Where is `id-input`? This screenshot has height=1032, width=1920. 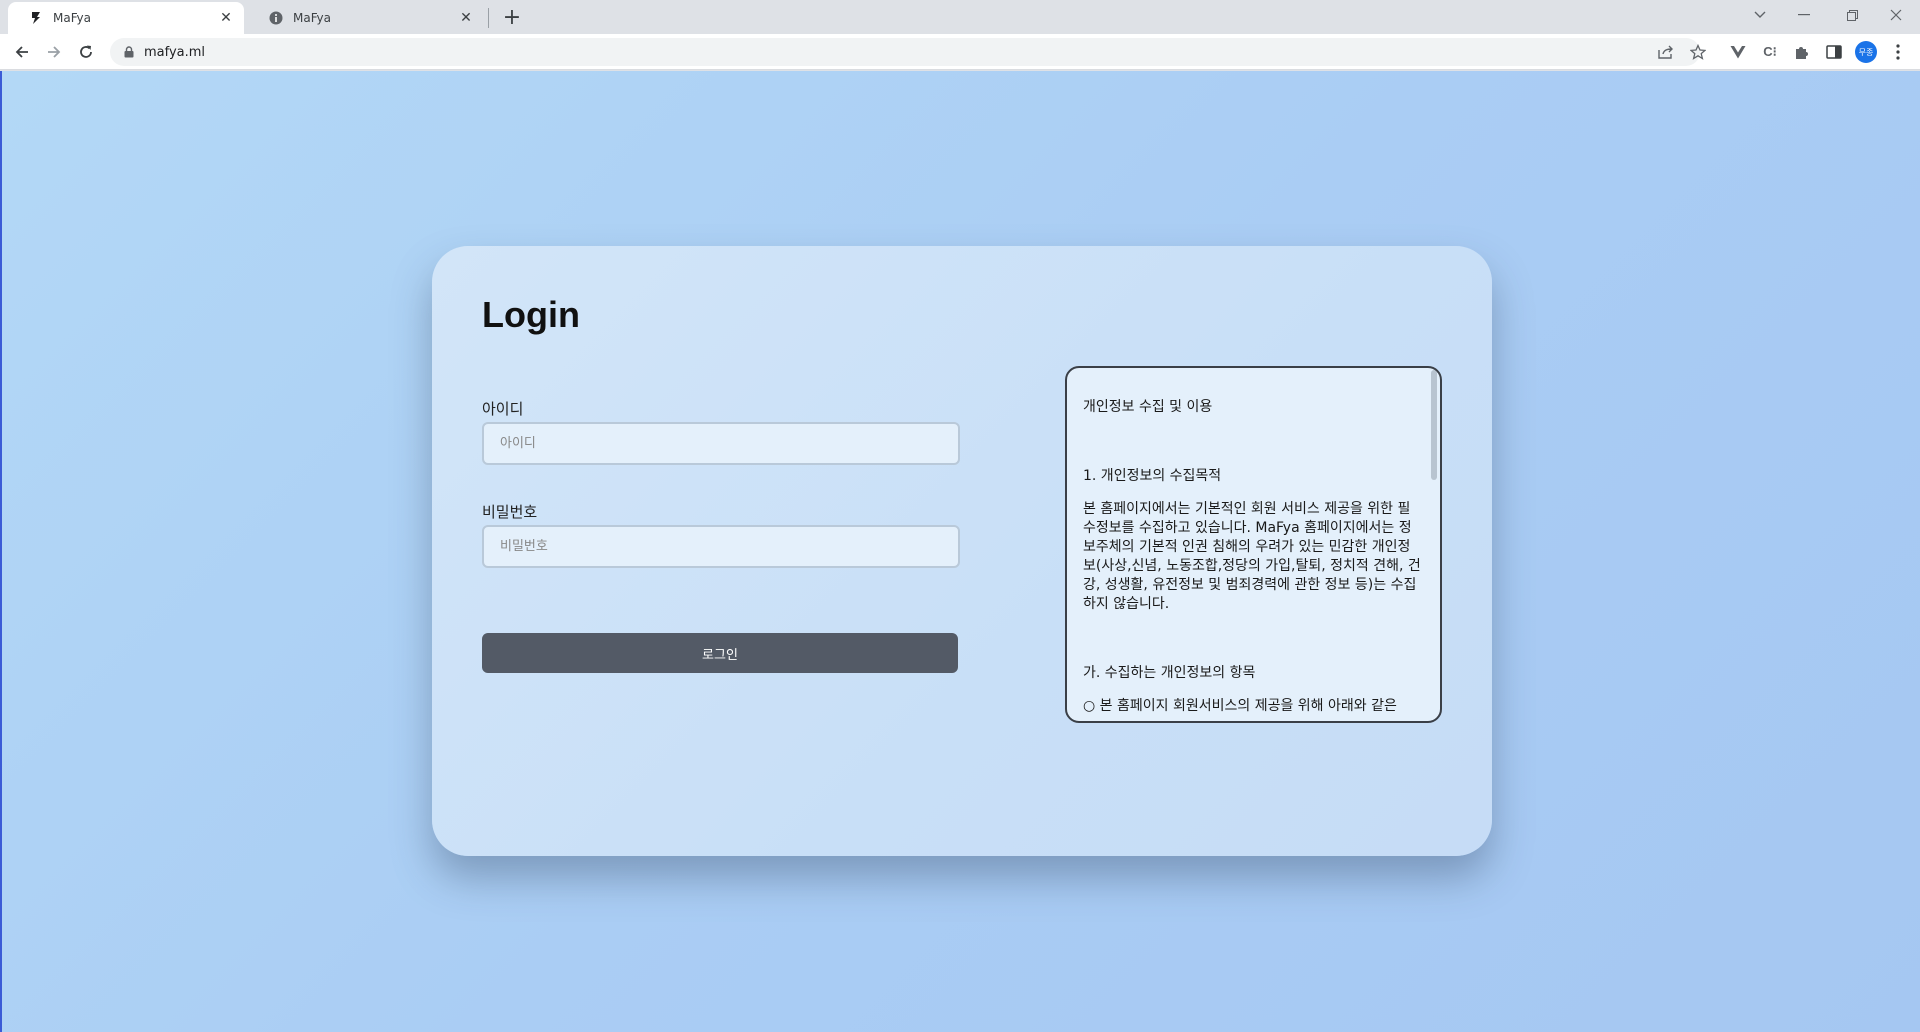
id-input is located at coordinates (721, 443).